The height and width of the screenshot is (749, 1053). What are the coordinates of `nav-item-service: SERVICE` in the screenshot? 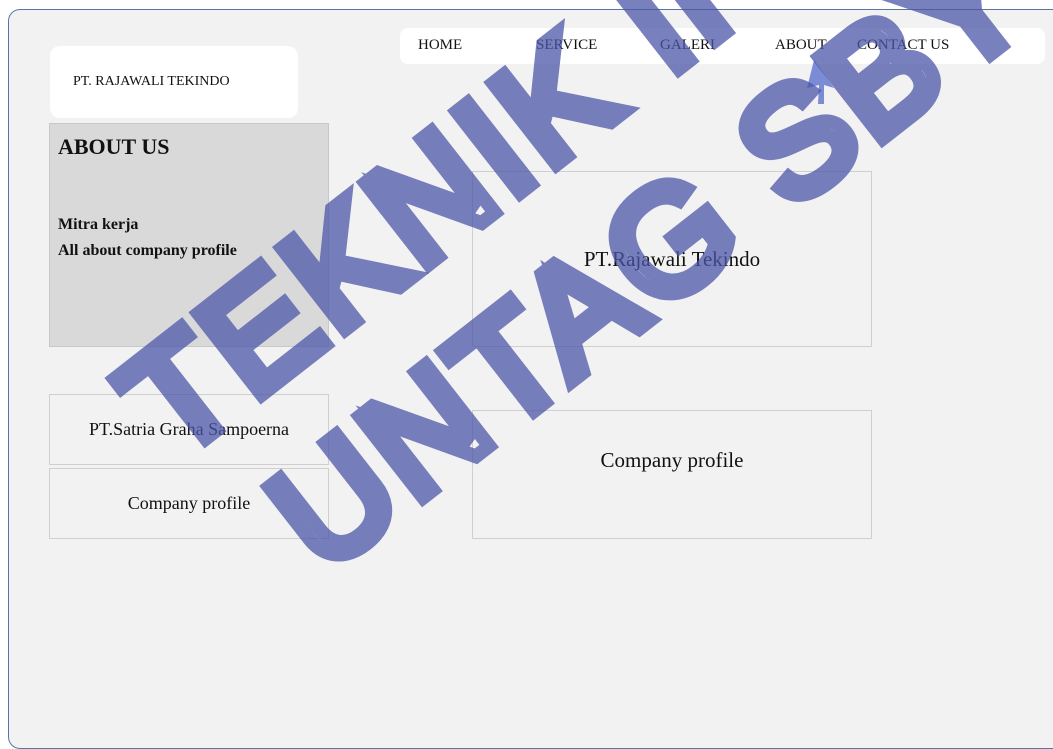 It's located at (566, 45).